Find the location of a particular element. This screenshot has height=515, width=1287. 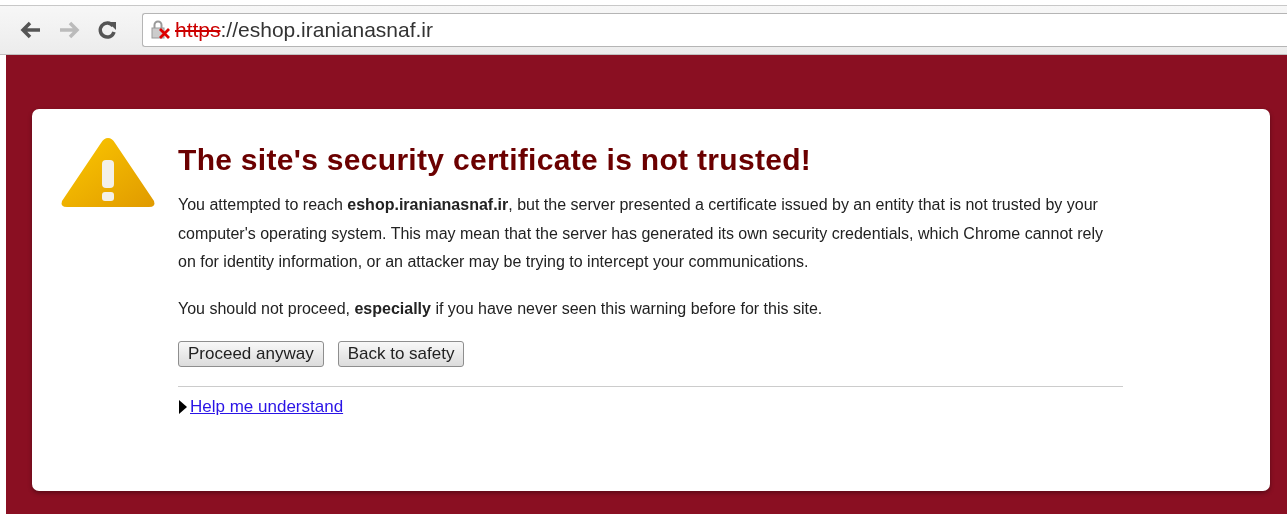

reload-icon is located at coordinates (107, 30).